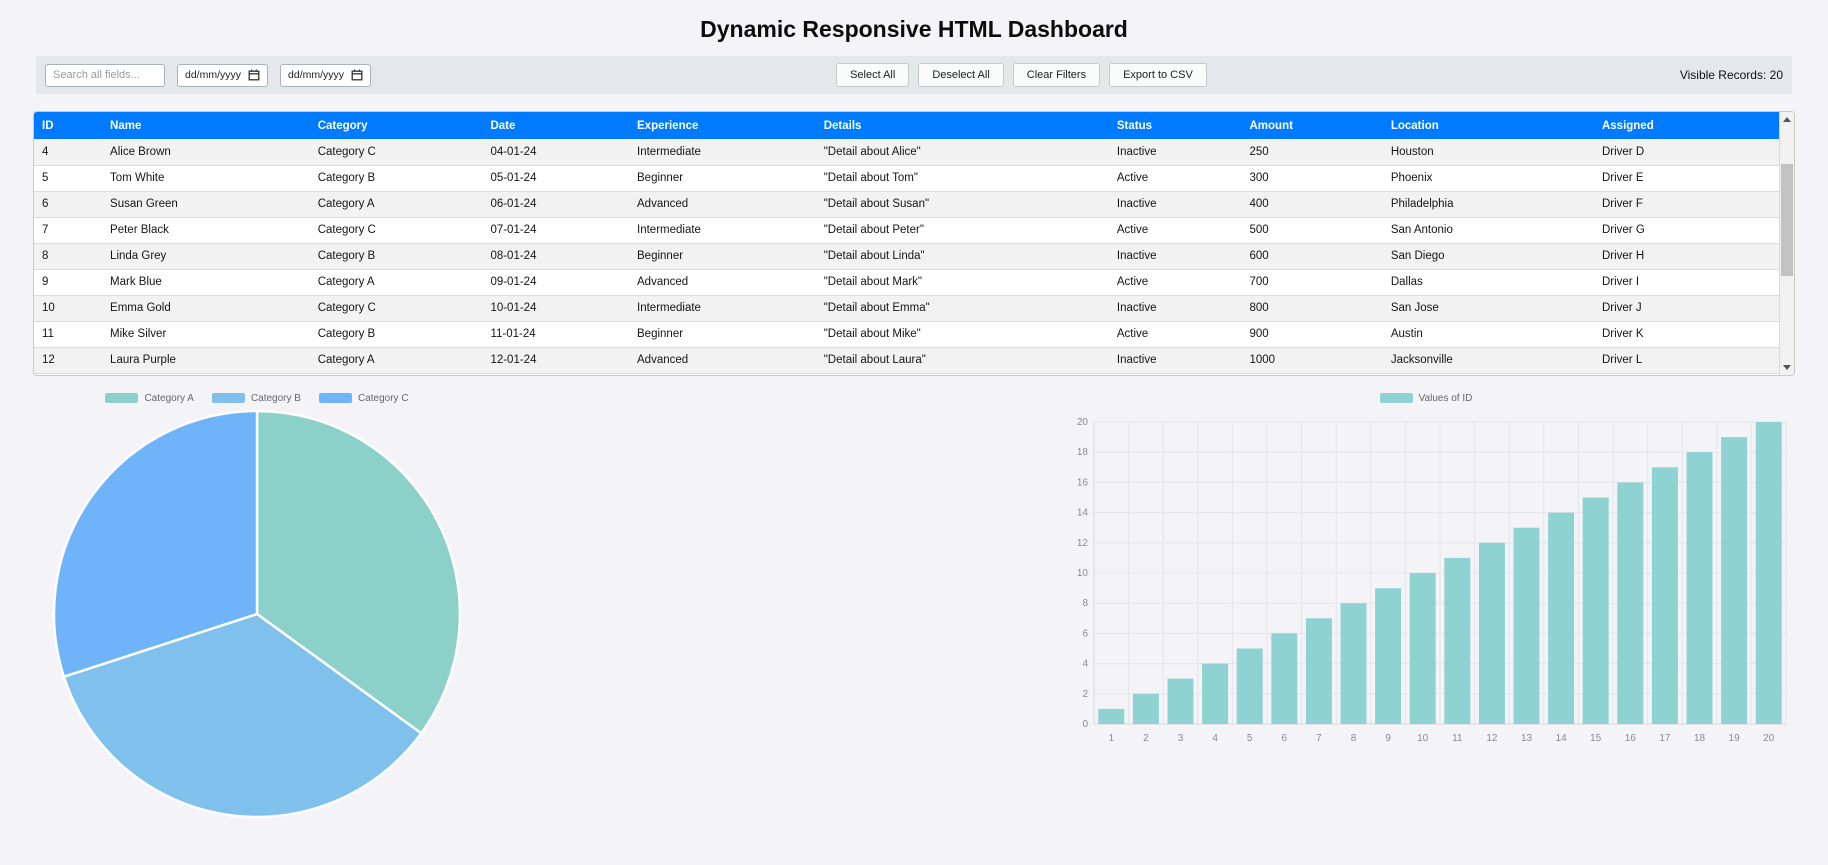  Describe the element at coordinates (663, 360) in the screenshot. I see `table-cell: Advanced` at that location.